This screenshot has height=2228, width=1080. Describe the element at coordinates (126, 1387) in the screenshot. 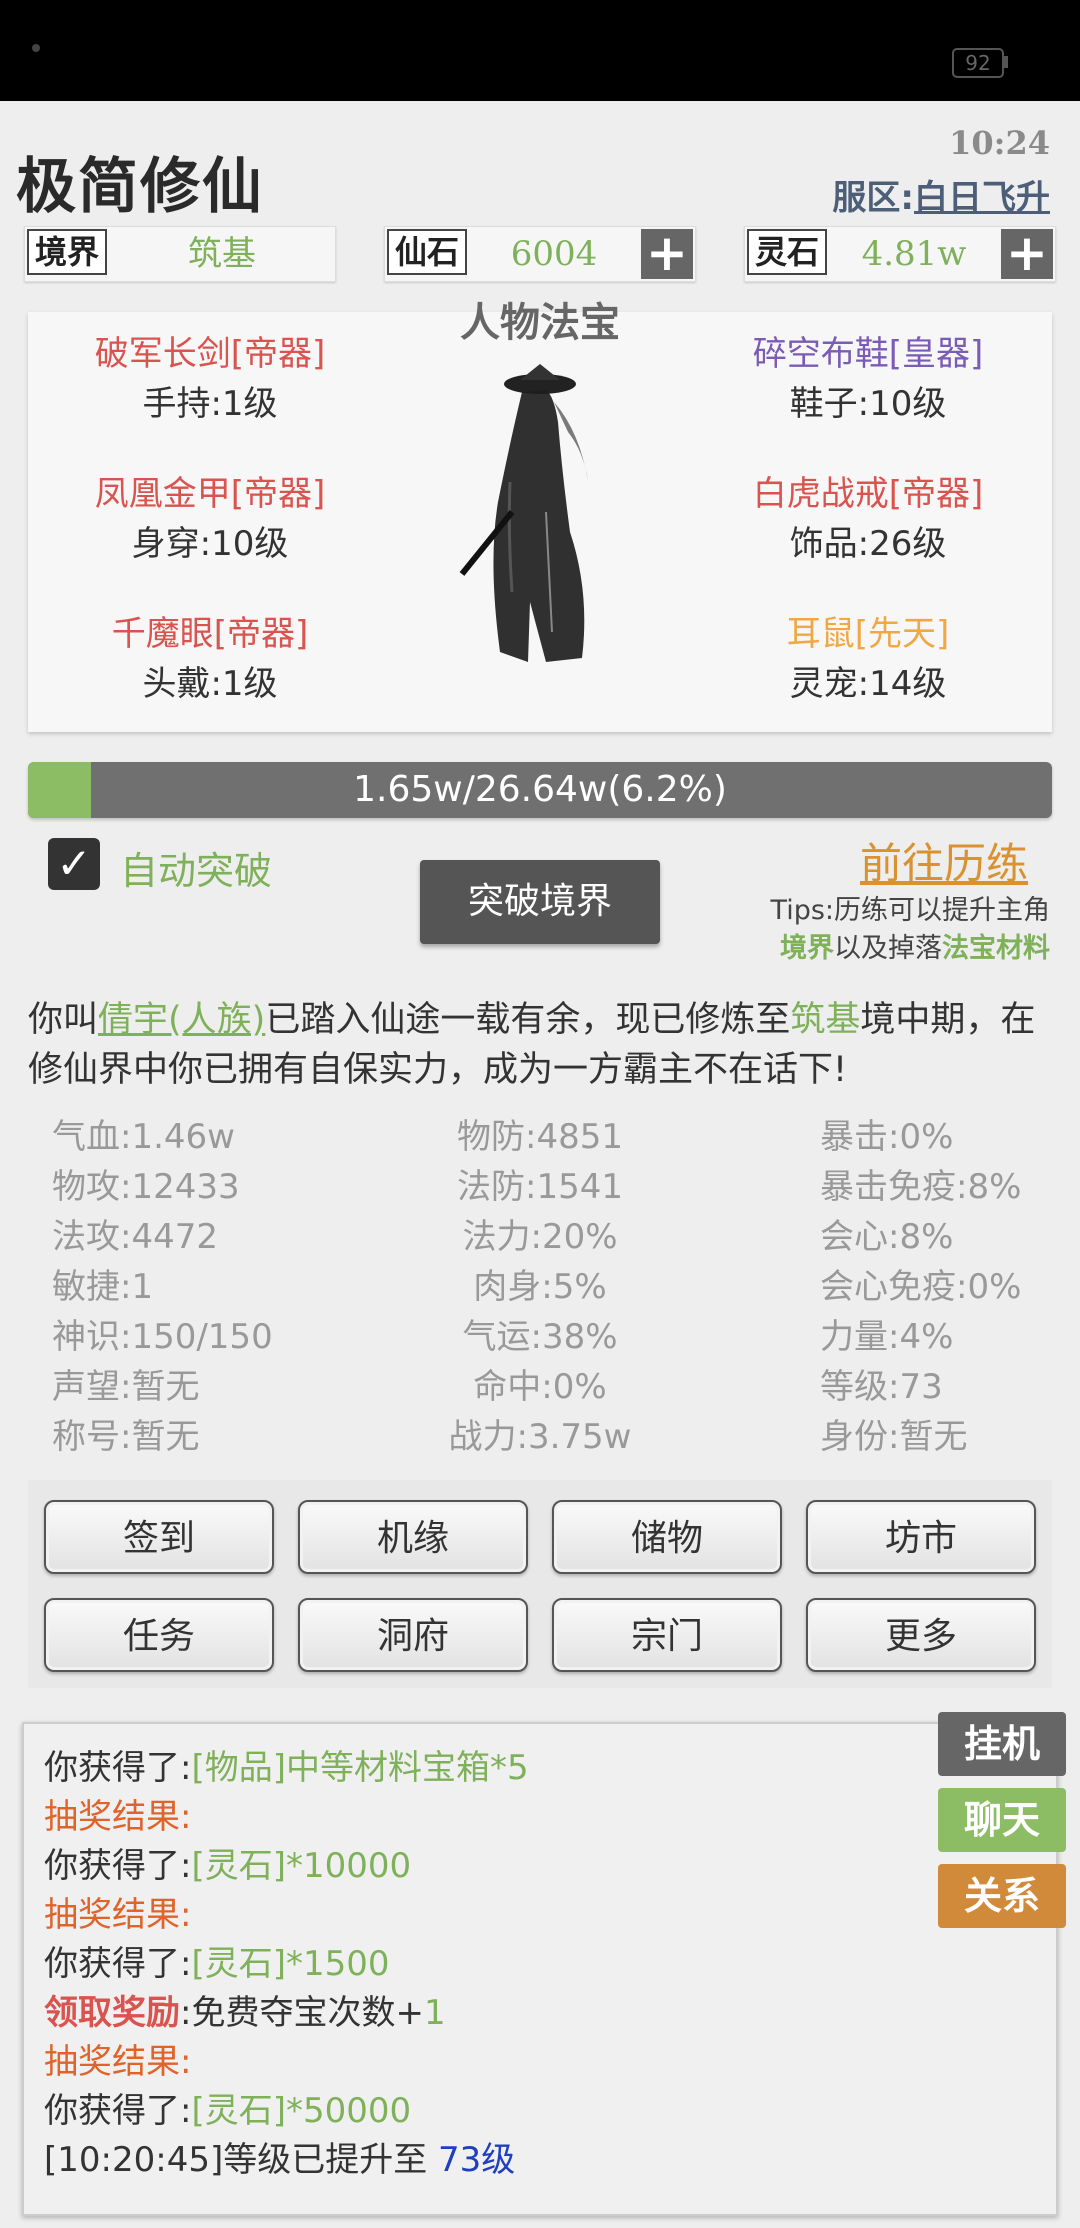

I see `stat-item: 声望:暂无` at that location.